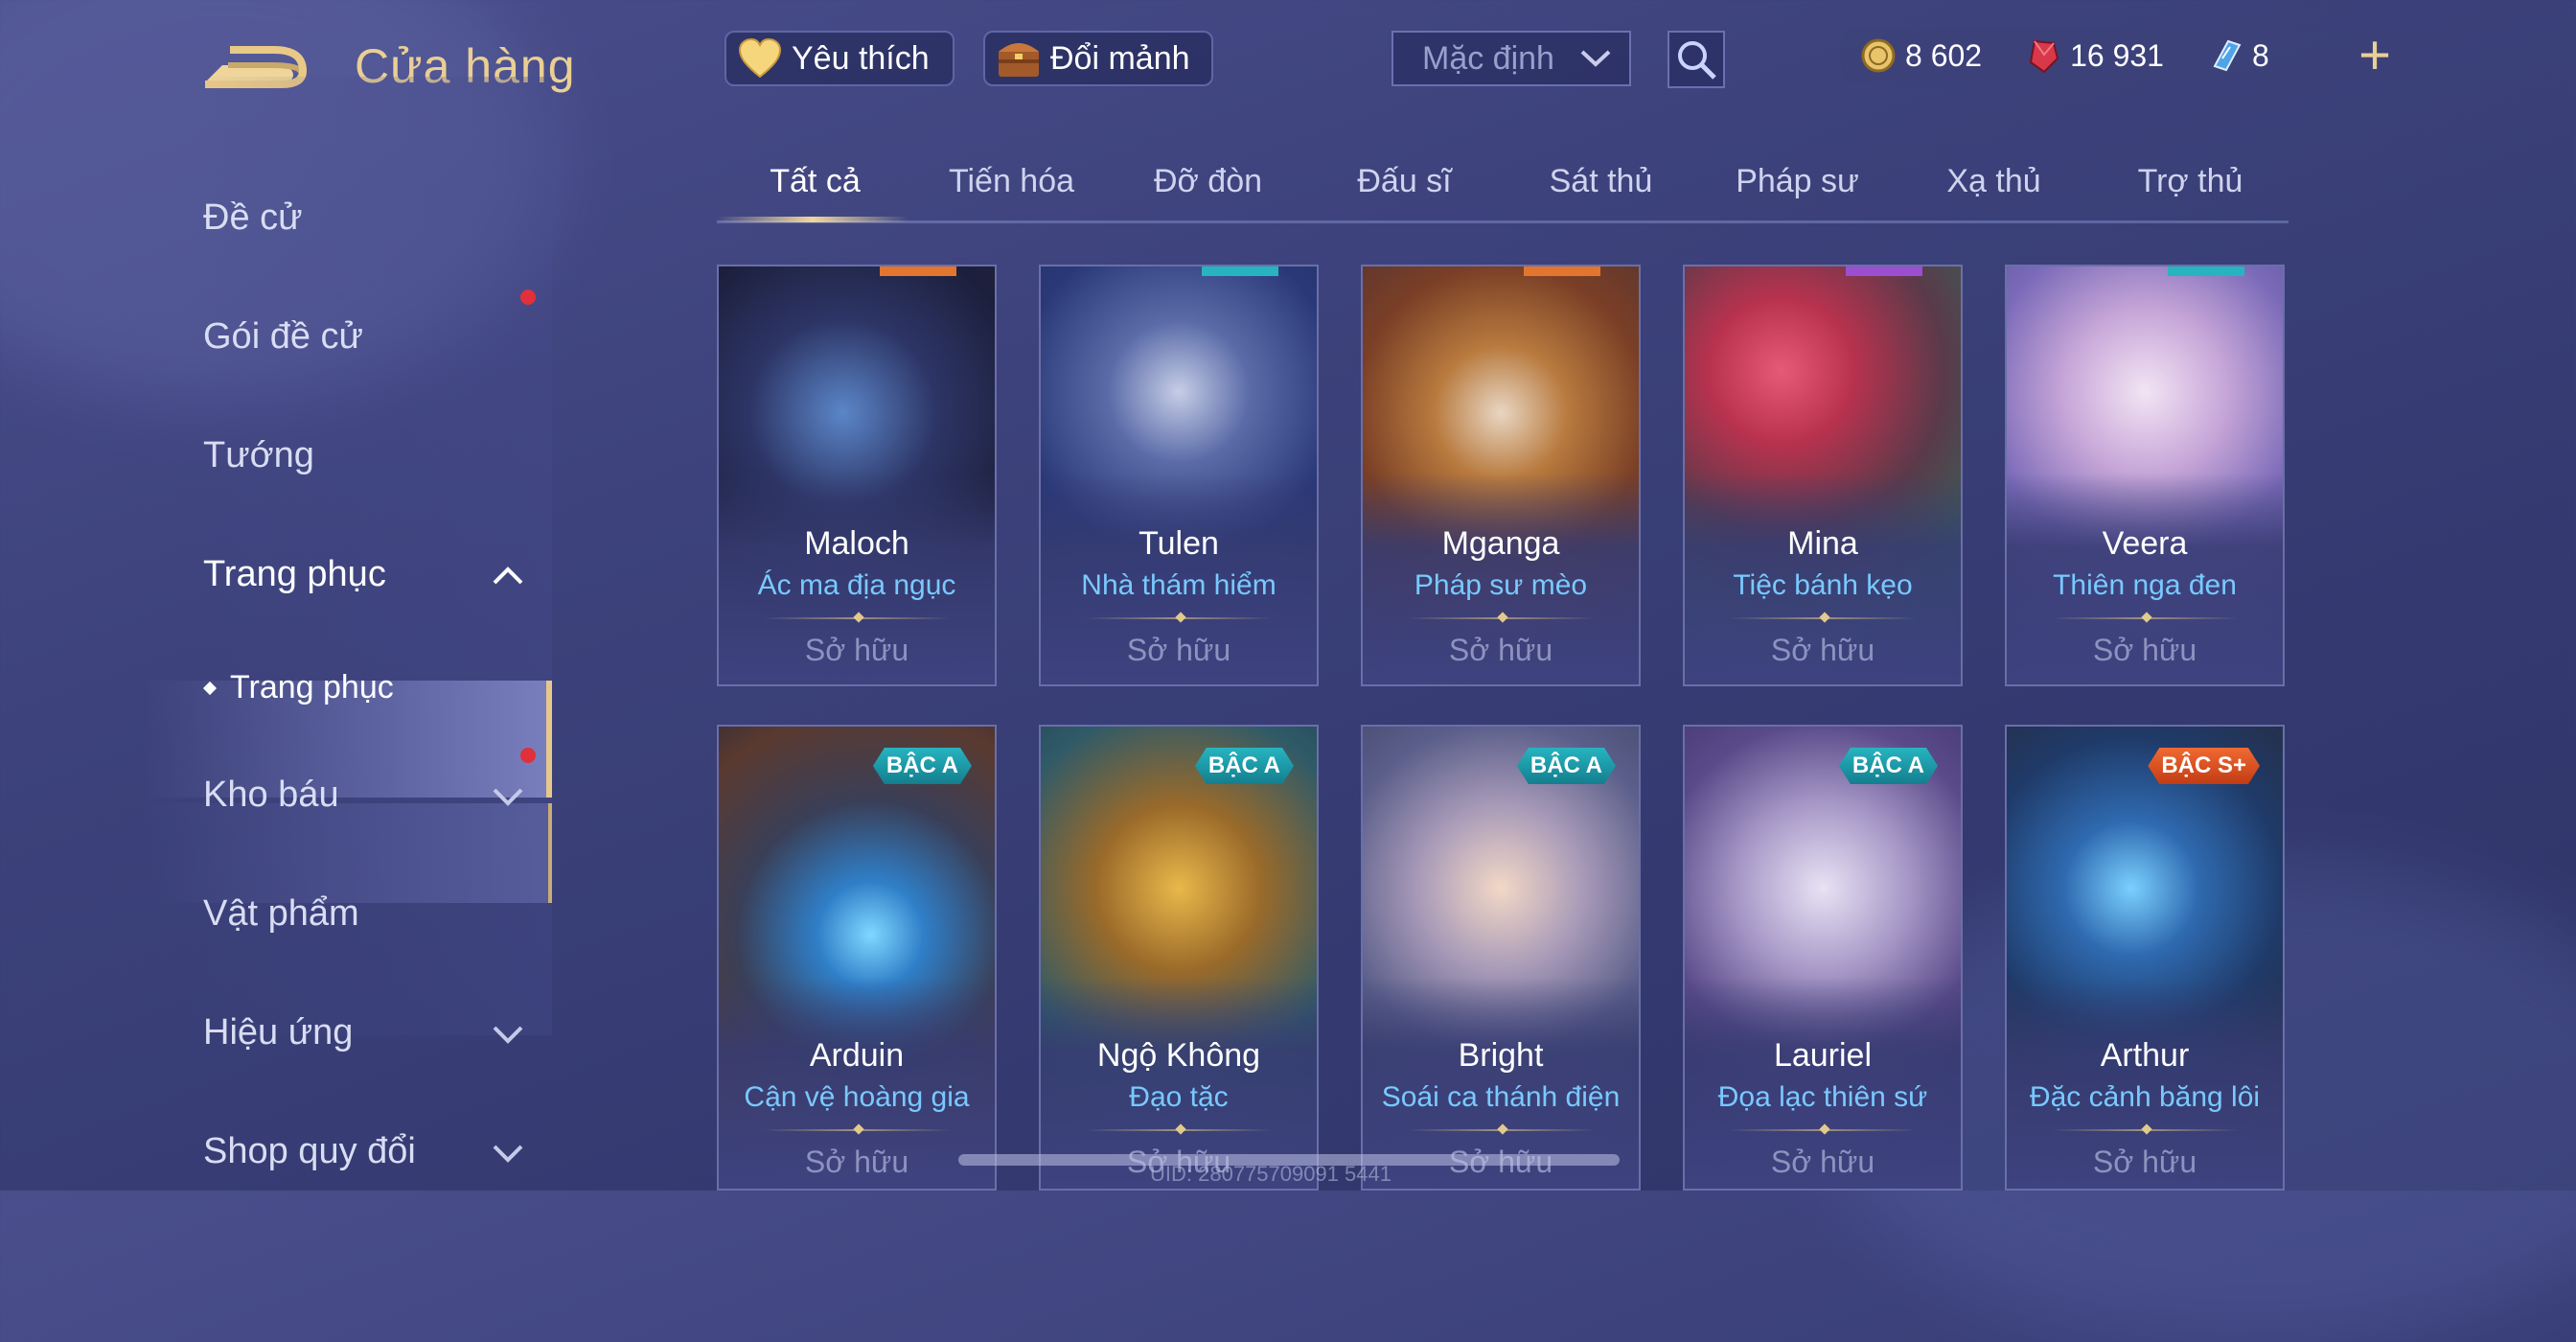  I want to click on skin-card: BẬC A Lauriel Đọa lạc thiên sứ Sở hữu, so click(1823, 958).